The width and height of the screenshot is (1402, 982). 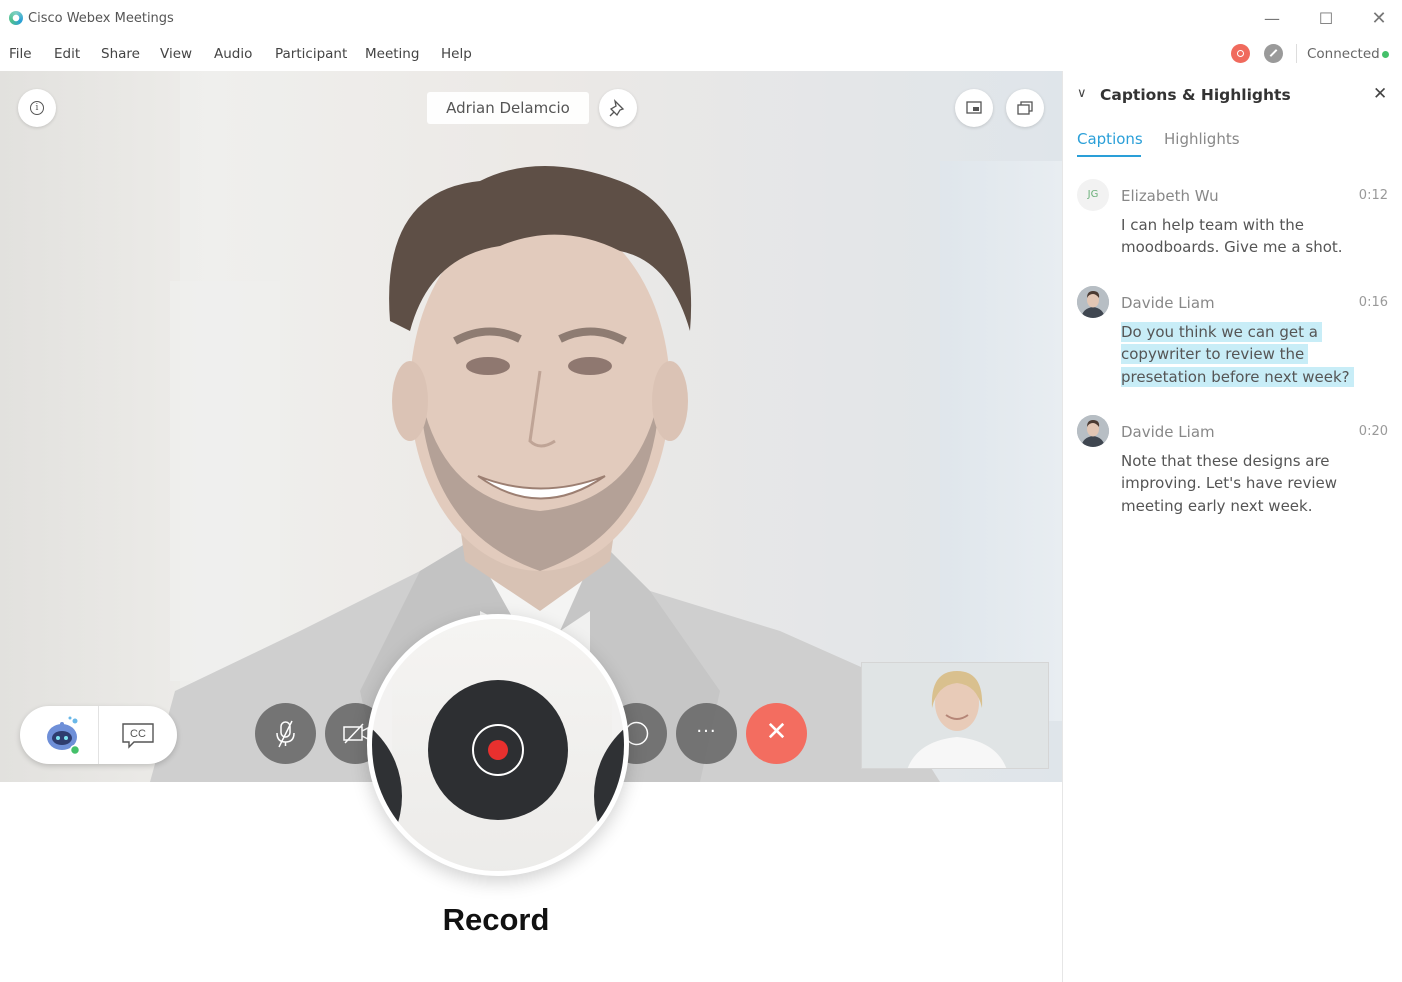 I want to click on record-button, so click(x=498, y=750).